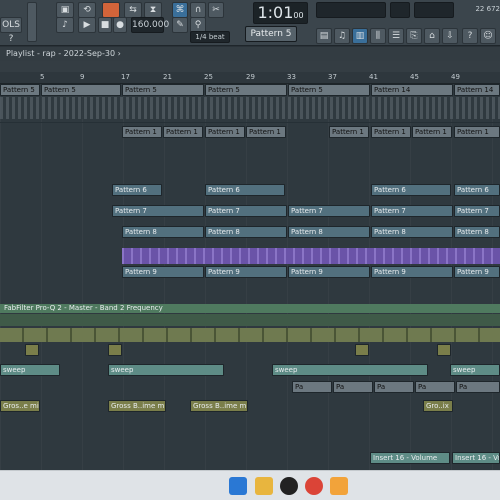 The width and height of the screenshot is (500, 500). What do you see at coordinates (280, 13) in the screenshot?
I see `song-position-display: 1:0100` at bounding box center [280, 13].